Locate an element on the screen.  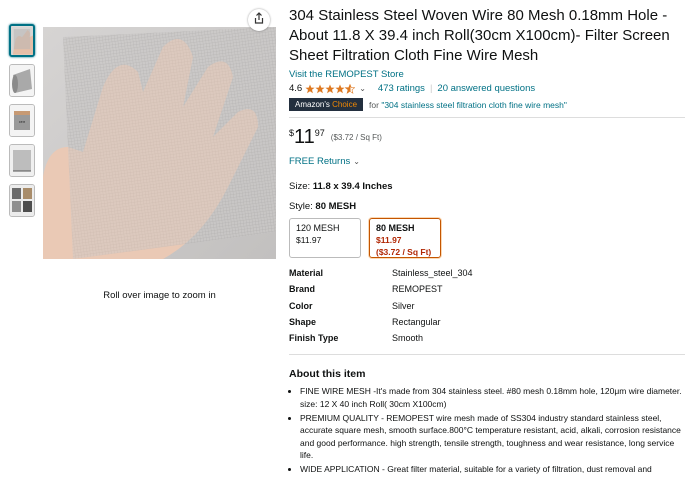
star-rating is located at coordinates (330, 88).